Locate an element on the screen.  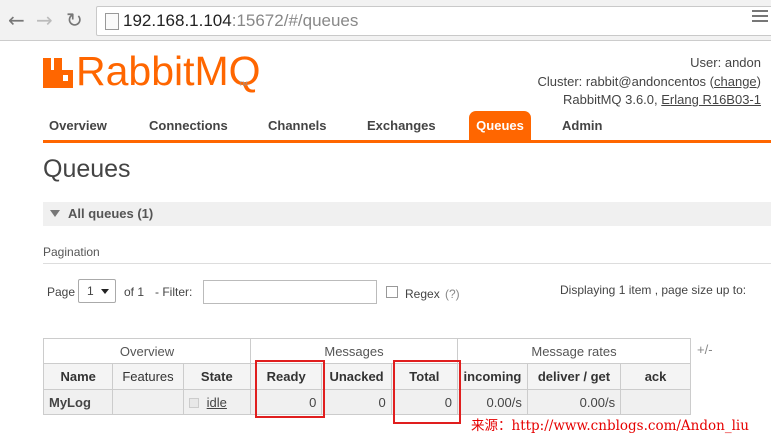
col-state: State is located at coordinates (217, 376).